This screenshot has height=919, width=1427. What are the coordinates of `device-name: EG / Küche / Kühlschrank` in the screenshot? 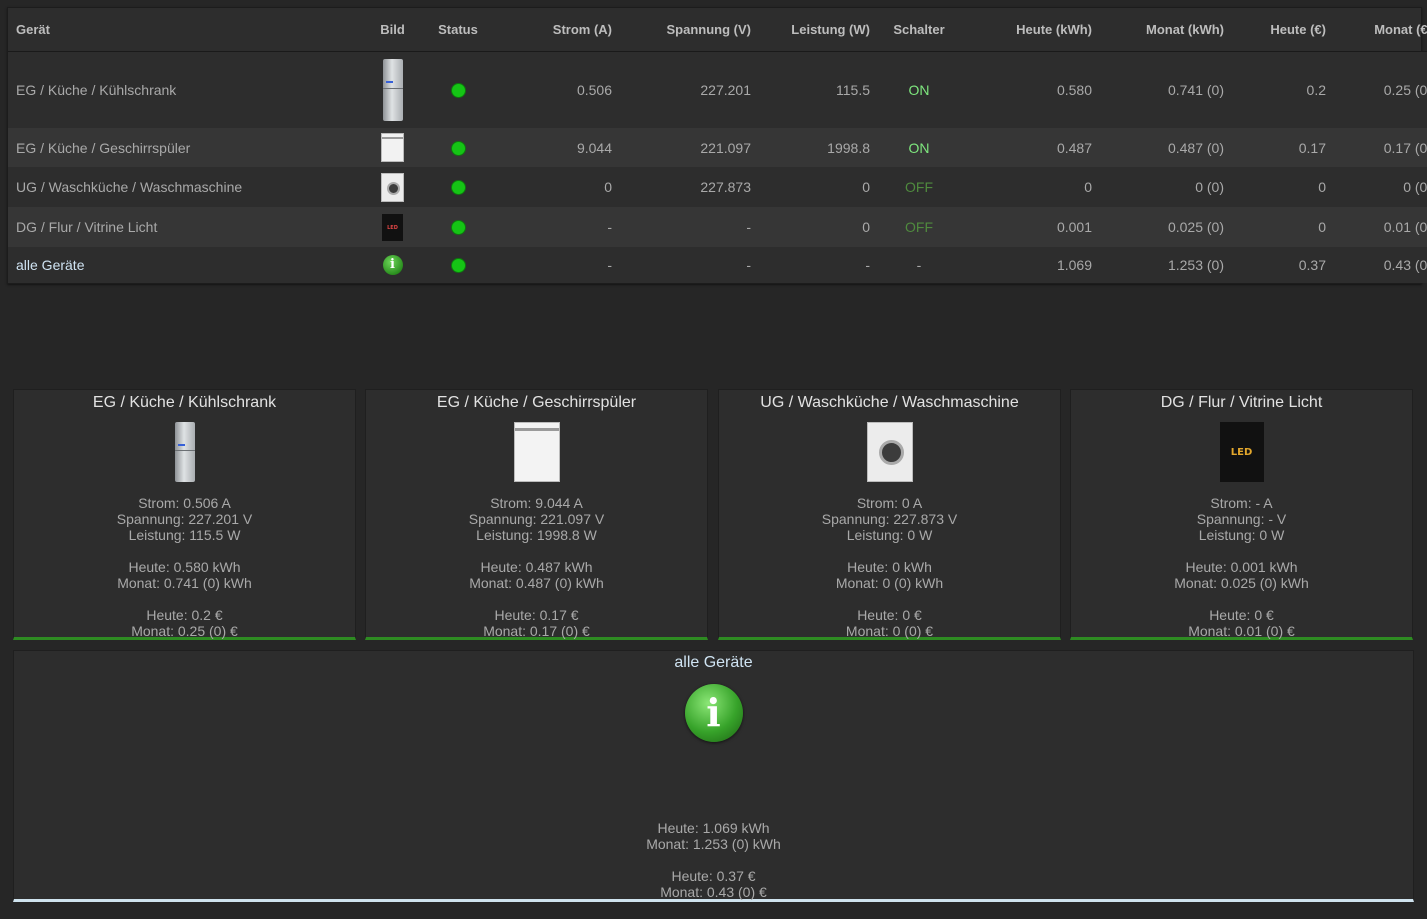 It's located at (186, 89).